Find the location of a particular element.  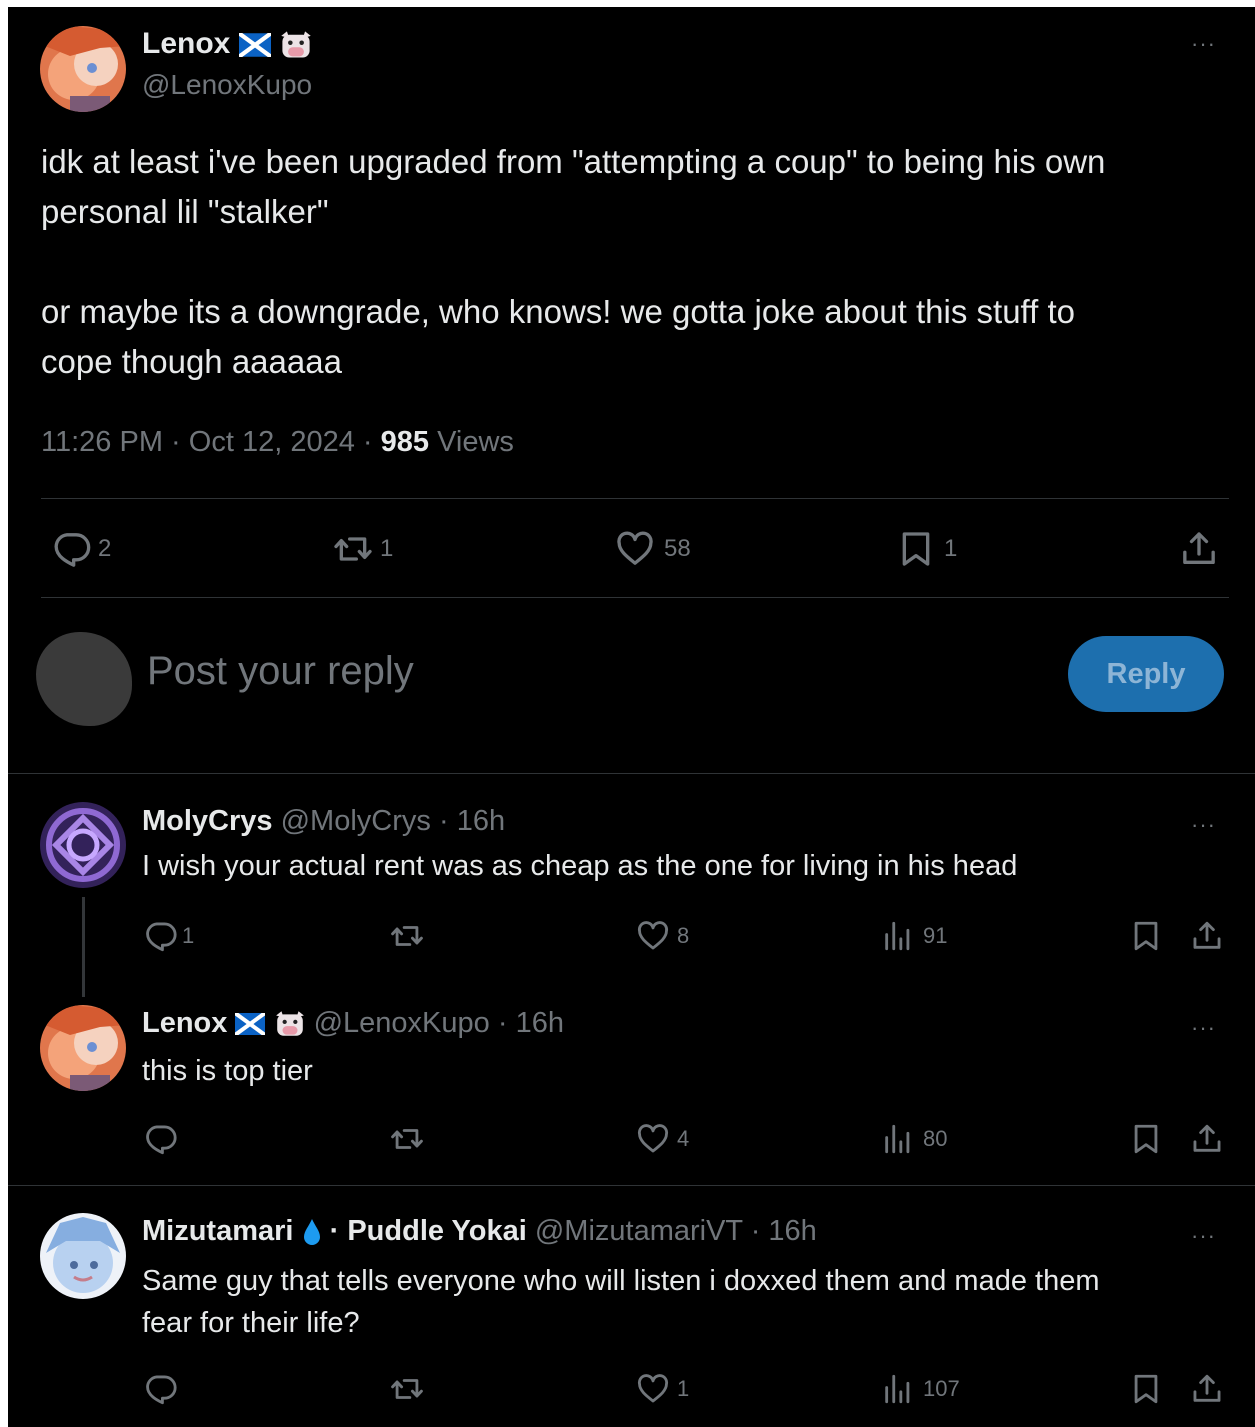

like-count: 4 is located at coordinates (683, 1138).